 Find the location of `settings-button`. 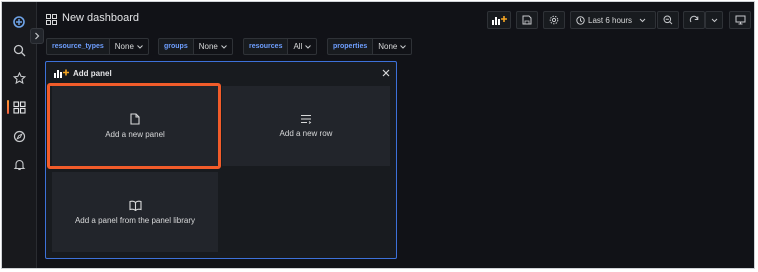

settings-button is located at coordinates (554, 20).